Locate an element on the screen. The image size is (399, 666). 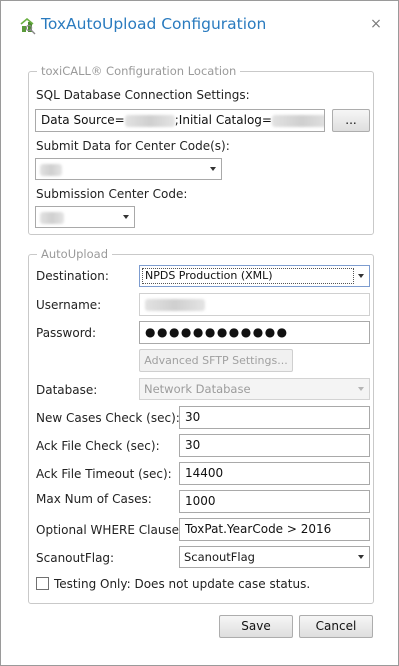
testing-only-checkbox is located at coordinates (42, 583).